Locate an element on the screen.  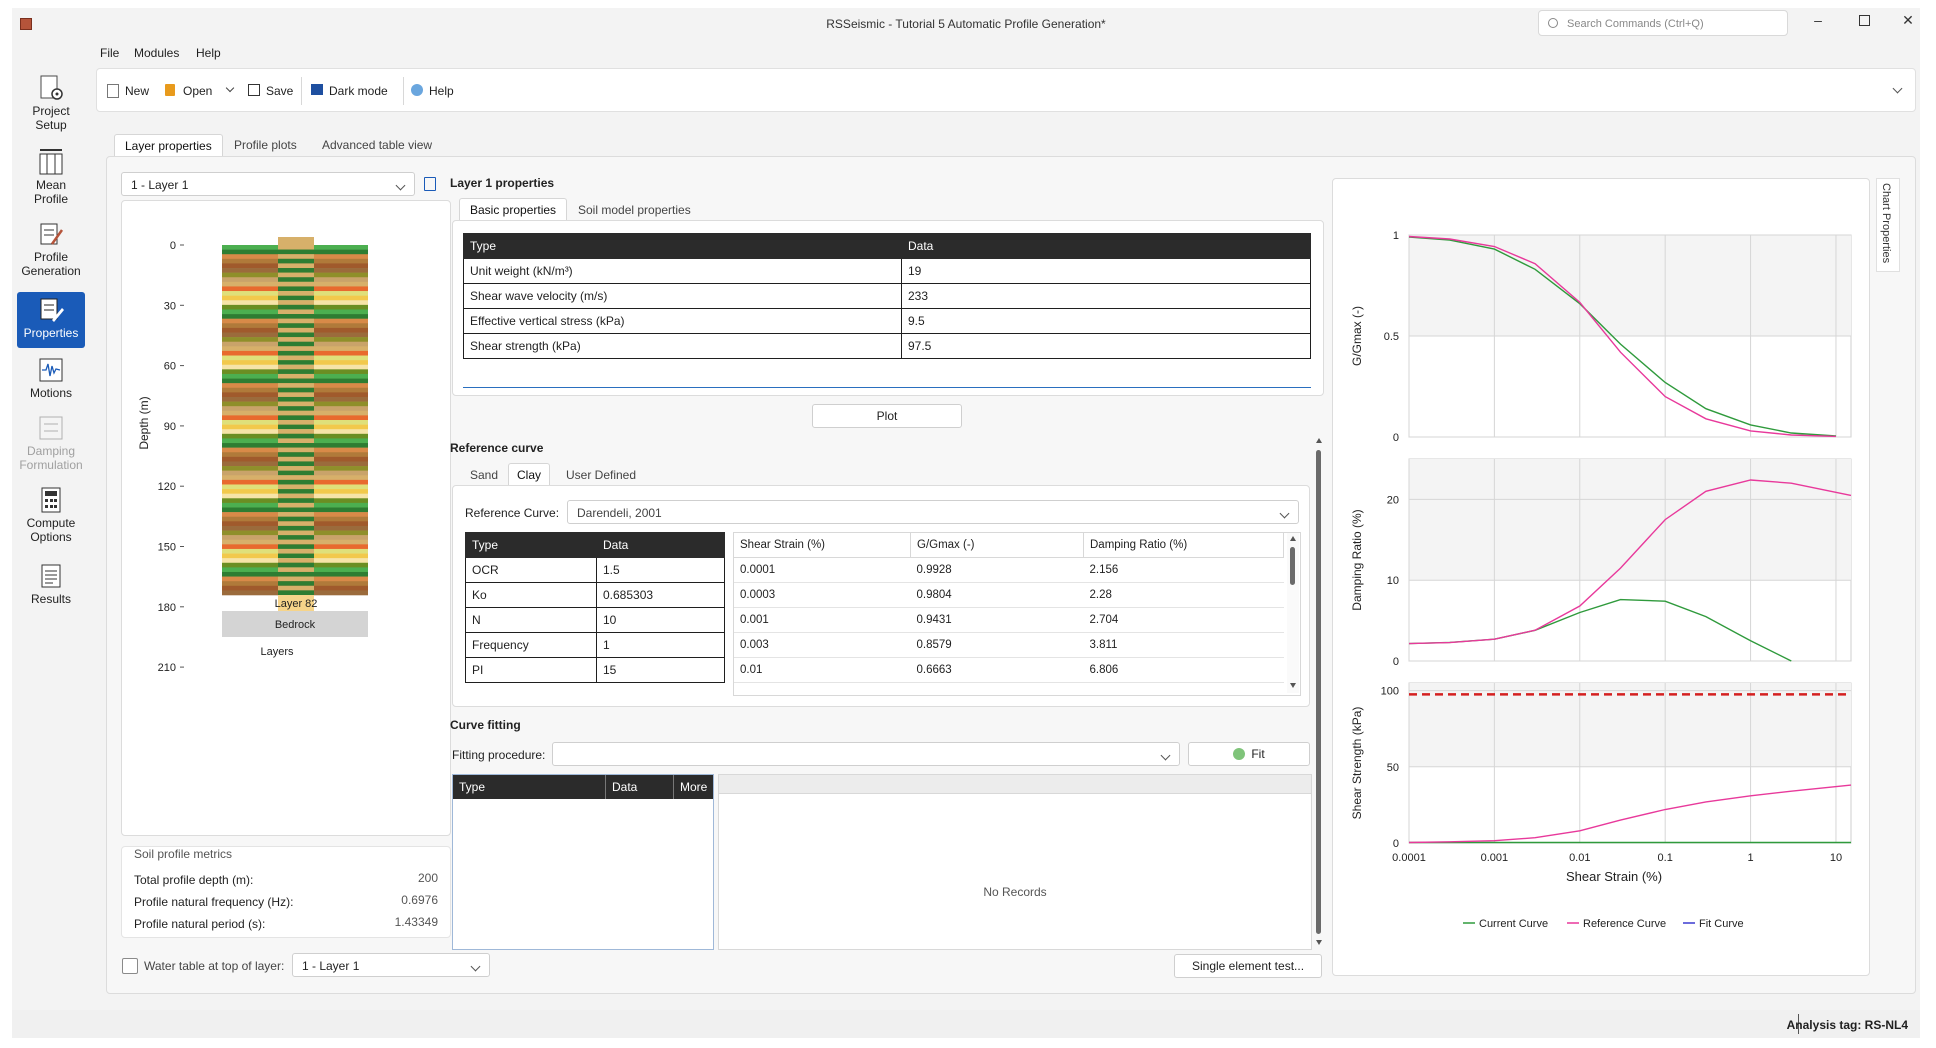
copy-layer-icon is located at coordinates (430, 184).